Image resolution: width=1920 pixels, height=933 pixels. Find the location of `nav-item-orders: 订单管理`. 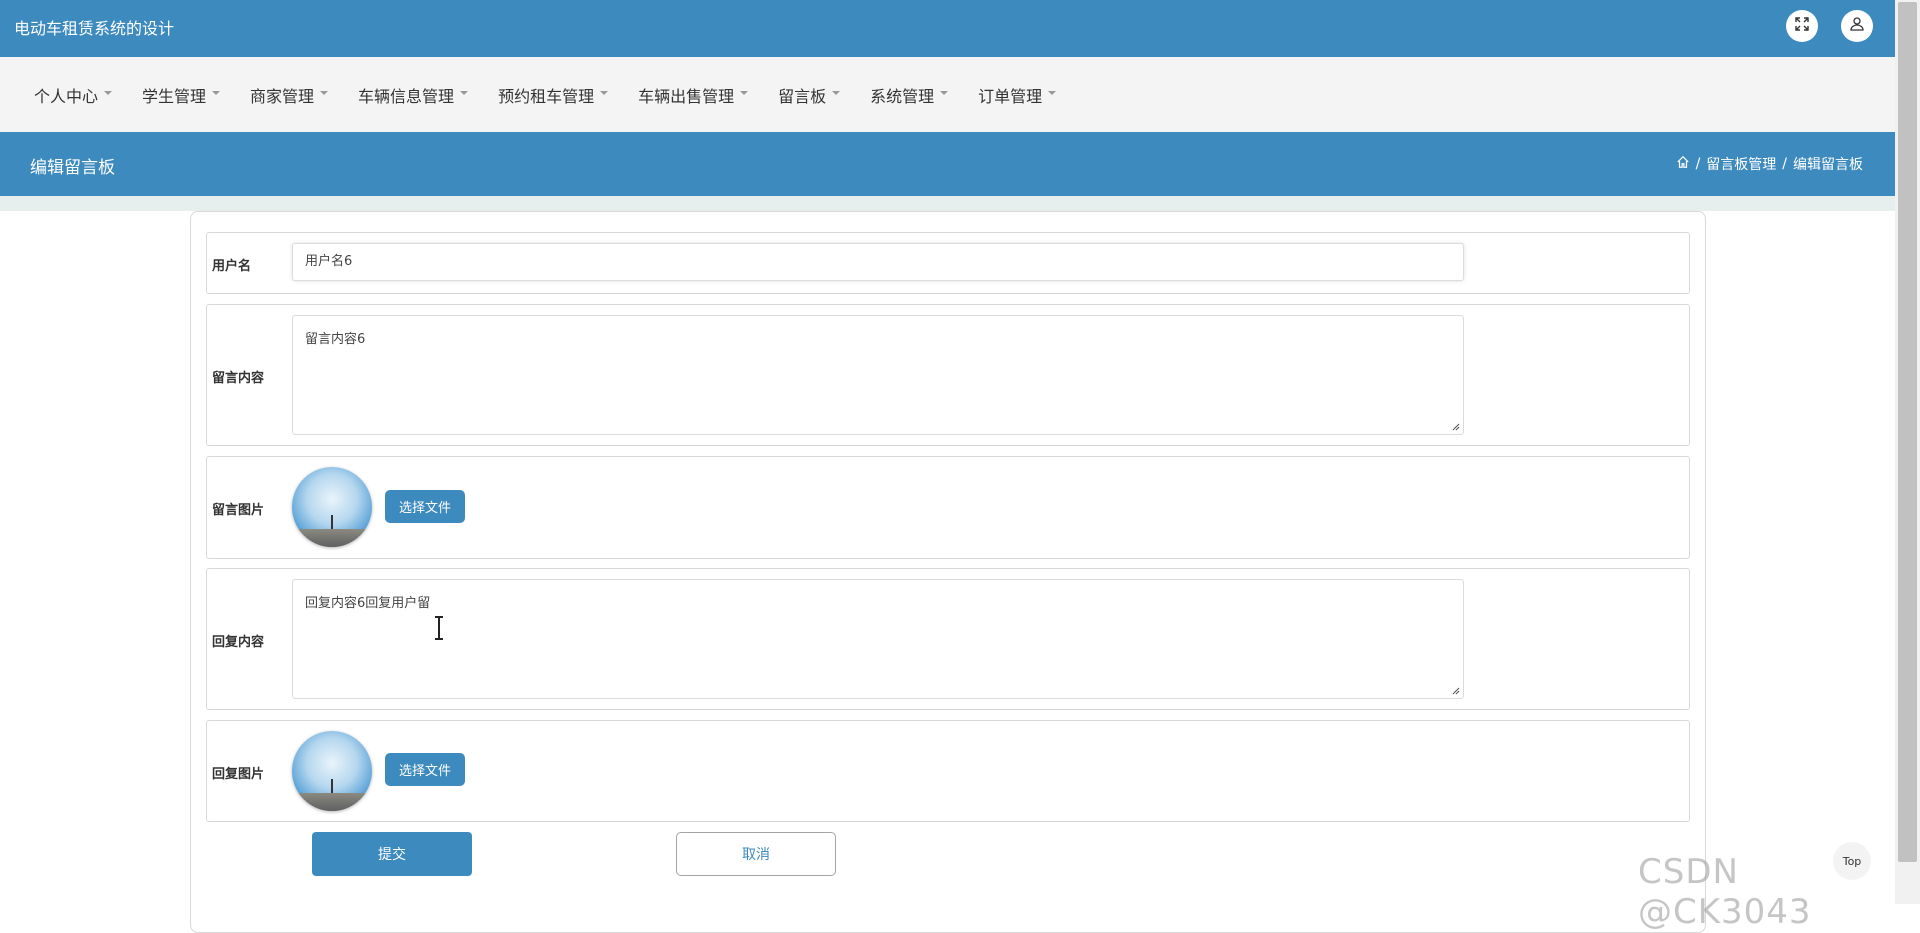

nav-item-orders: 订单管理 is located at coordinates (1017, 95).